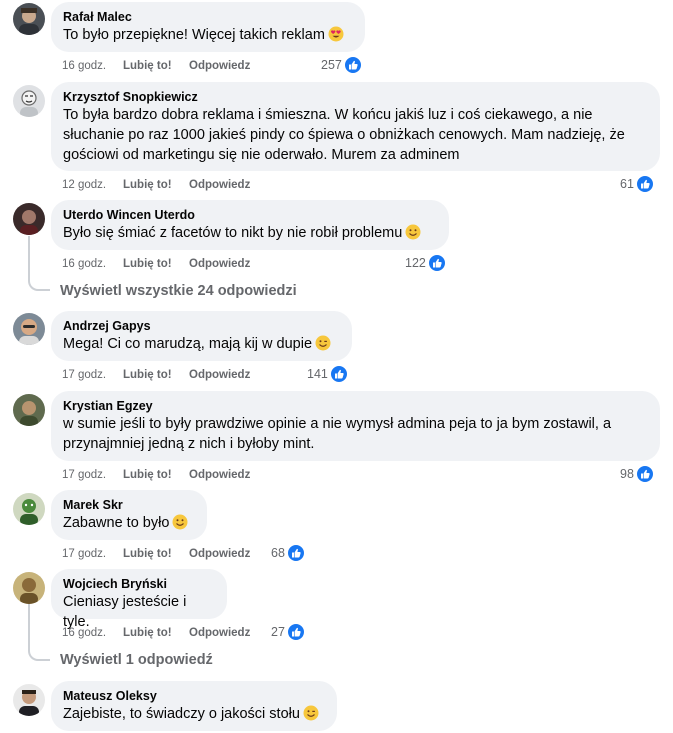 The image size is (673, 733). Describe the element at coordinates (178, 291) in the screenshot. I see `view-replies-link: Wyświetl wszystkie 24 odpowiedzi` at that location.